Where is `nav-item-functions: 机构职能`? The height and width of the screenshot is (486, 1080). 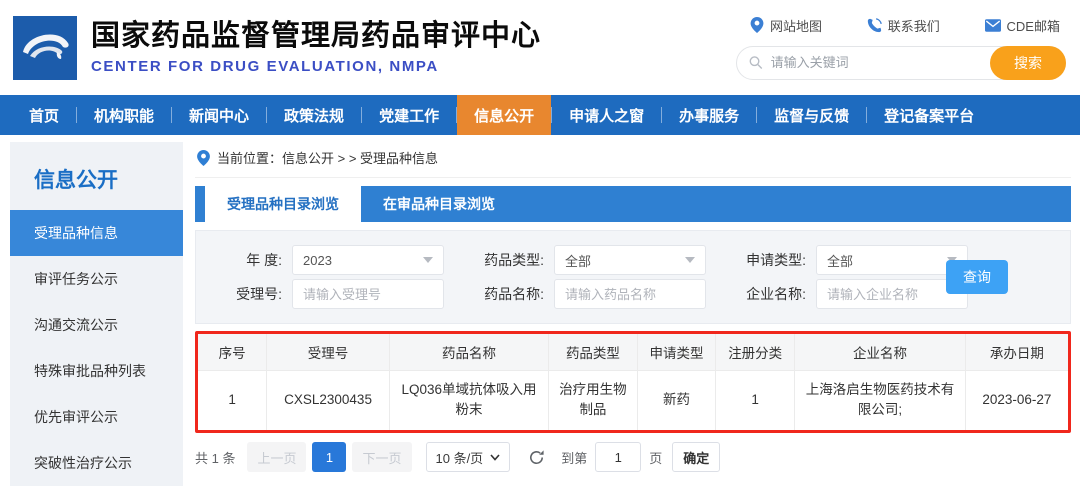
nav-item-functions: 机构职能 is located at coordinates (124, 115).